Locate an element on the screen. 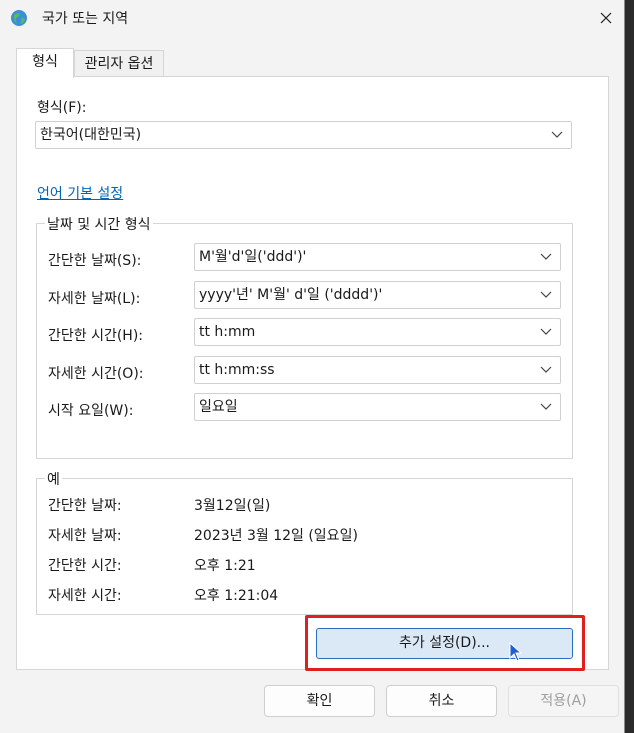 The image size is (634, 733). long-time-select: tt h:mm:ss is located at coordinates (377, 370).